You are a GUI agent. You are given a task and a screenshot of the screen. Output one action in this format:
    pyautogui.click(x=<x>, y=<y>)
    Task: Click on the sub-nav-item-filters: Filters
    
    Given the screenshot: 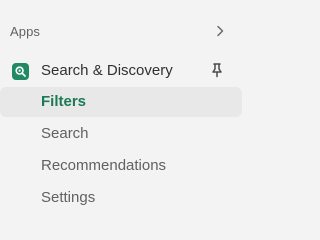 What is the action you would take?
    pyautogui.click(x=121, y=102)
    